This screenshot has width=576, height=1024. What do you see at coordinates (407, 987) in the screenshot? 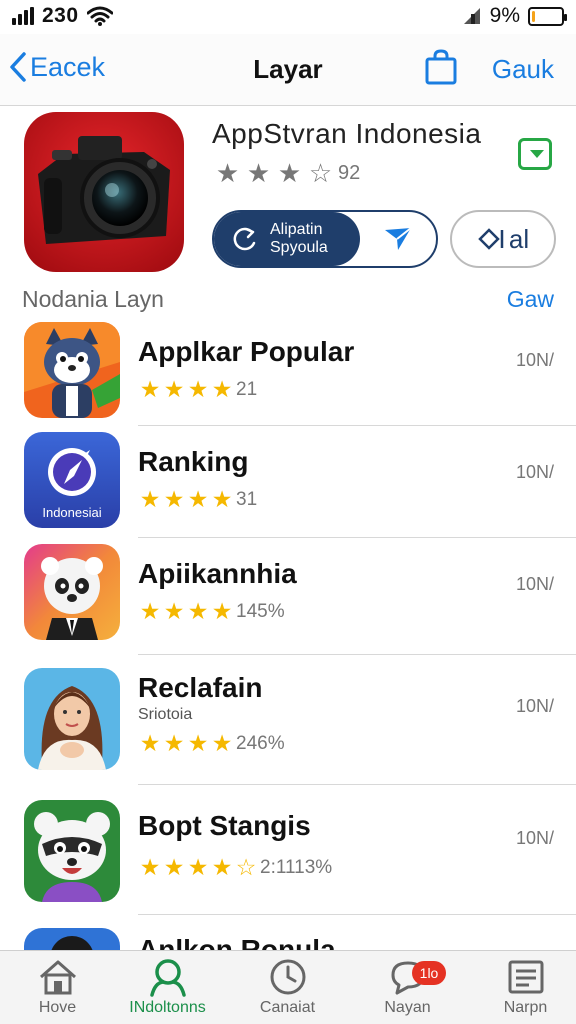
I see `tab-nayan: 1lo Nayan` at bounding box center [407, 987].